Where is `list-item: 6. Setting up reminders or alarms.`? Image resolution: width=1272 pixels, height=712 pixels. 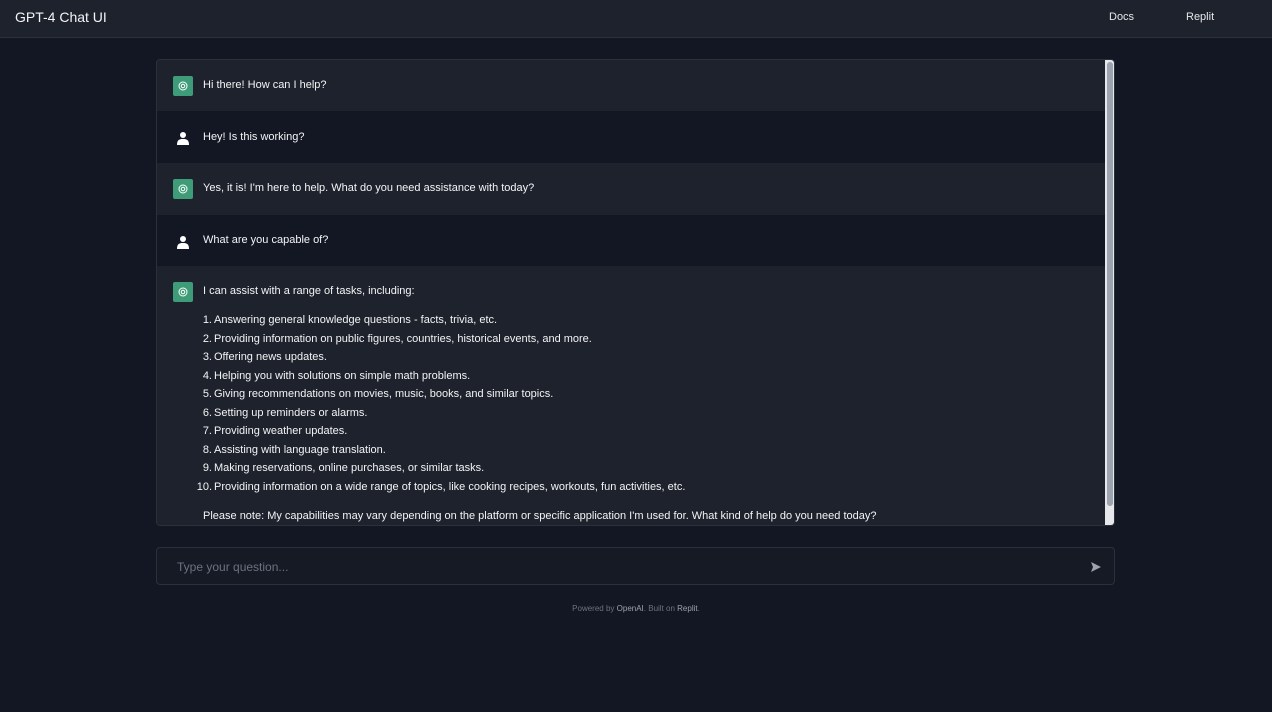
list-item: 6. Setting up reminders or alarms. is located at coordinates (285, 412).